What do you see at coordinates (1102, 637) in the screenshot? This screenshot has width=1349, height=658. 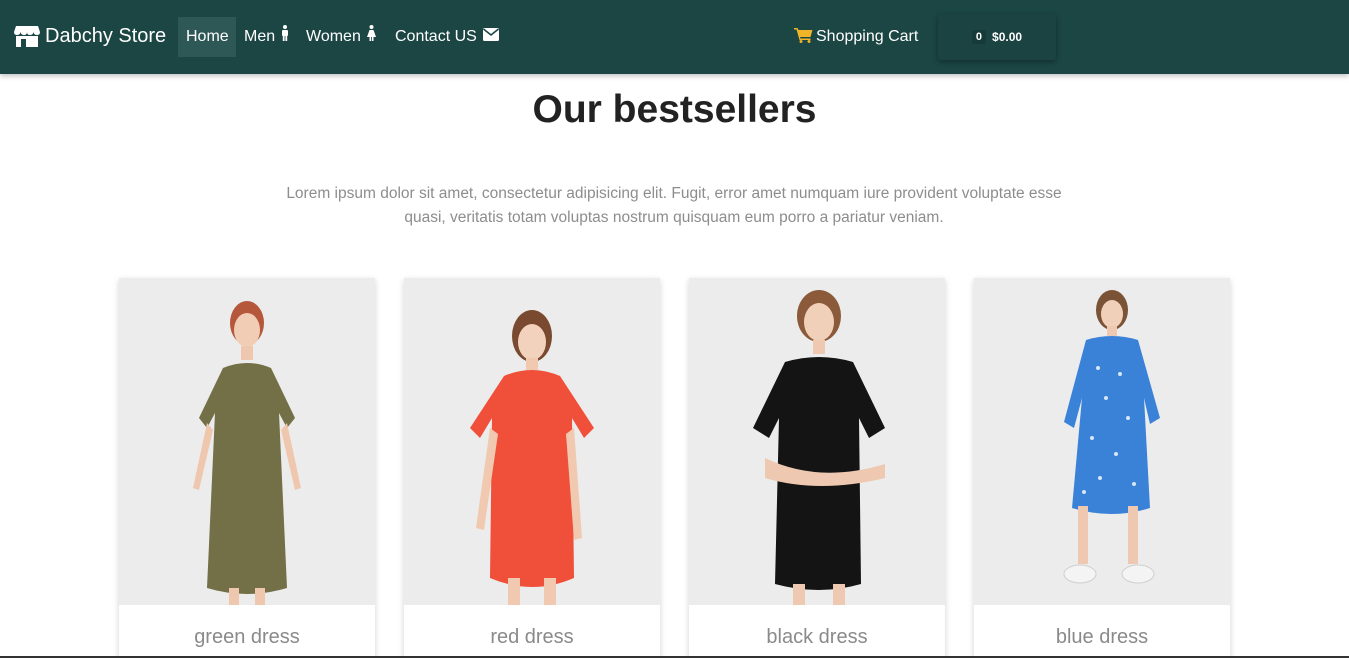 I see `product-name: blue dress` at bounding box center [1102, 637].